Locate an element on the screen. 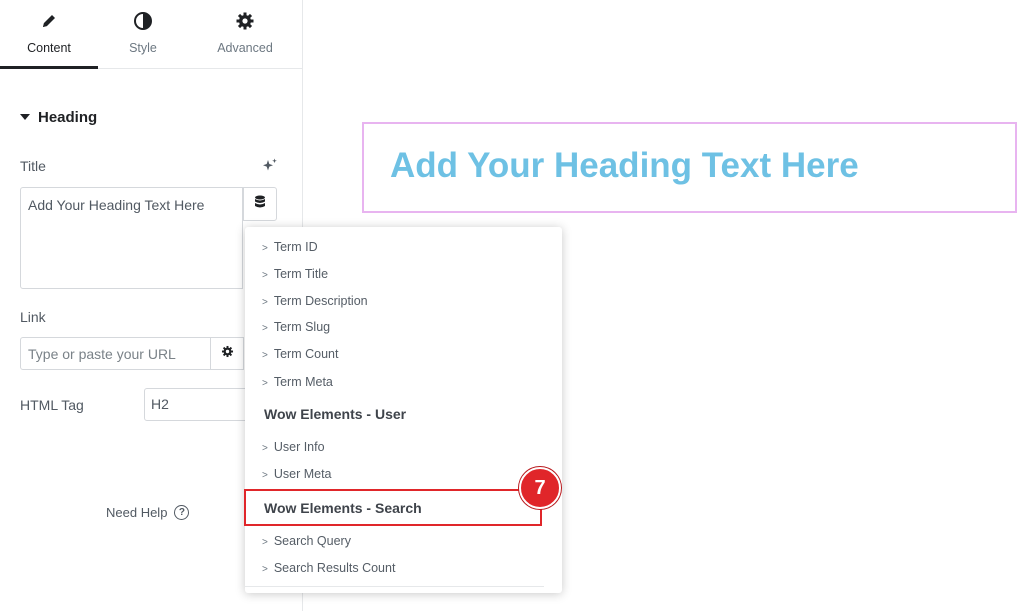  database-icon is located at coordinates (260, 204).